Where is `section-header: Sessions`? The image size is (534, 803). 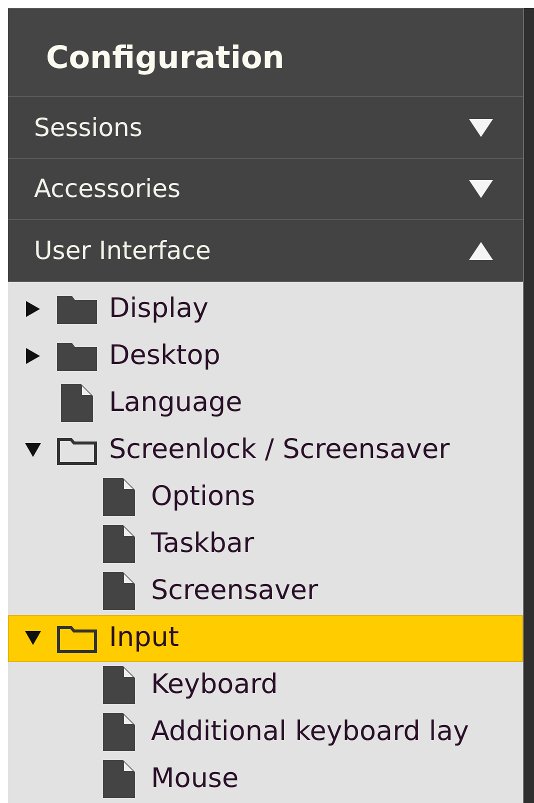 section-header: Sessions is located at coordinates (265, 128).